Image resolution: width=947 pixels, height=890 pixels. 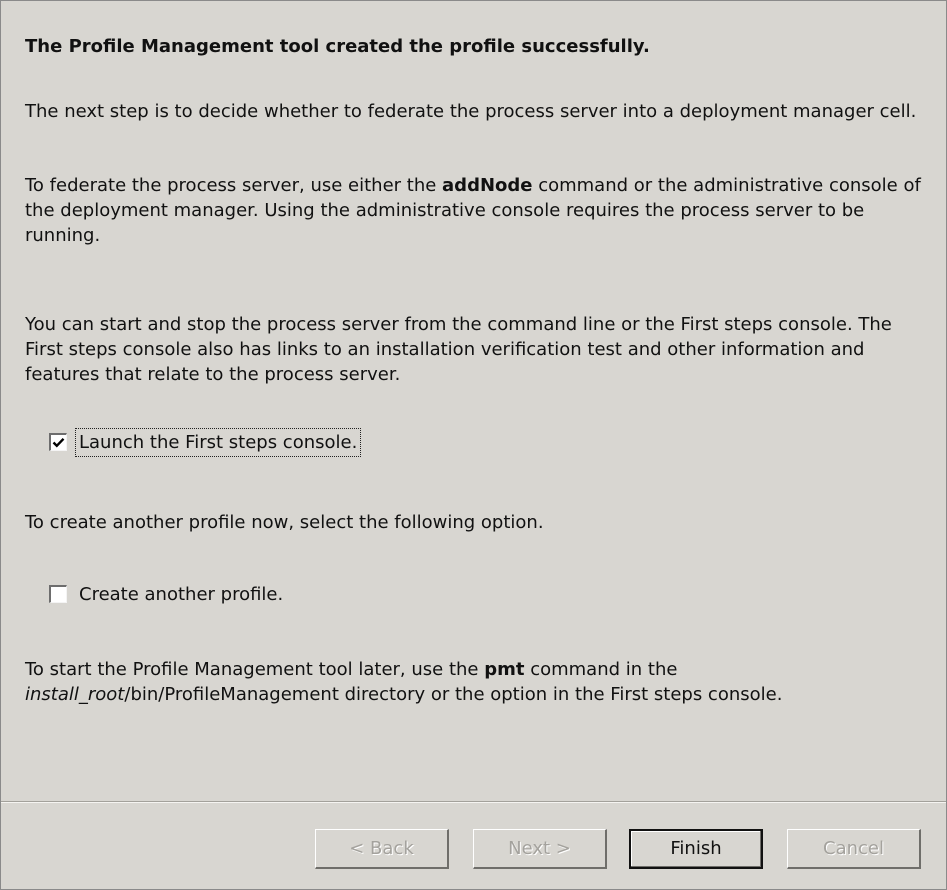 What do you see at coordinates (58, 594) in the screenshot?
I see `create-another-profile-checkbox` at bounding box center [58, 594].